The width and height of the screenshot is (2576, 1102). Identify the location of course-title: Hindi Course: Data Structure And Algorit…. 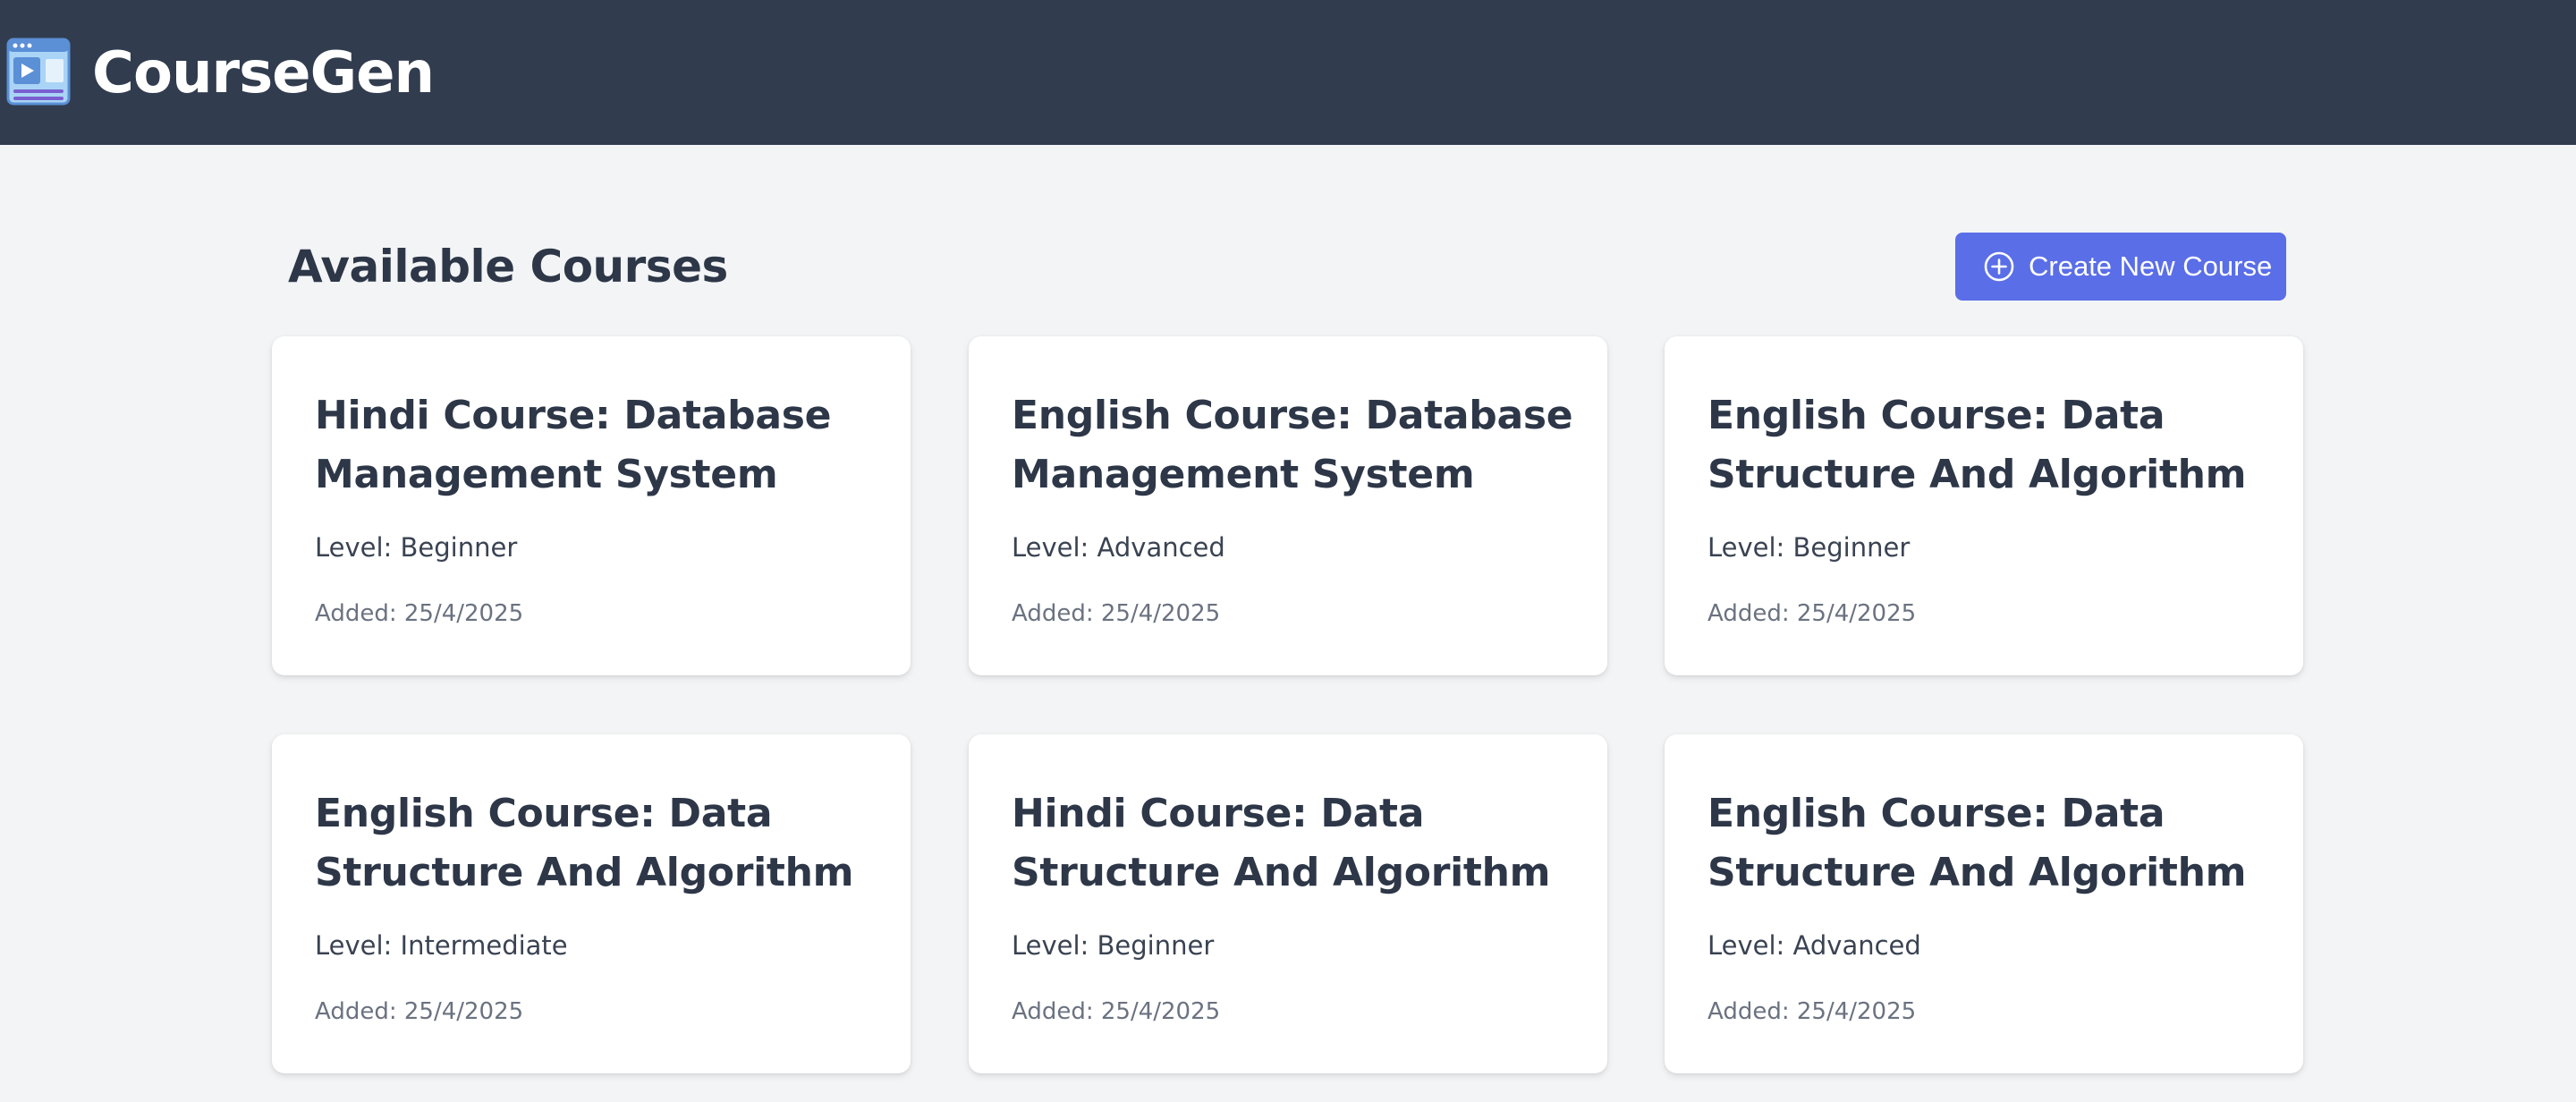
(1281, 843).